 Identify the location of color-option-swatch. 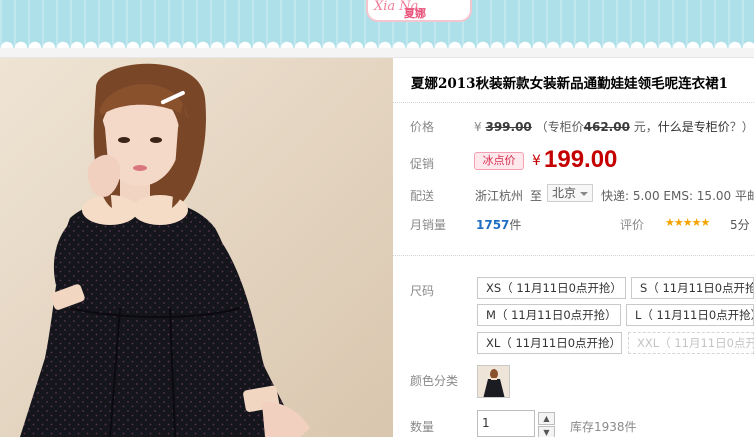
(493, 381).